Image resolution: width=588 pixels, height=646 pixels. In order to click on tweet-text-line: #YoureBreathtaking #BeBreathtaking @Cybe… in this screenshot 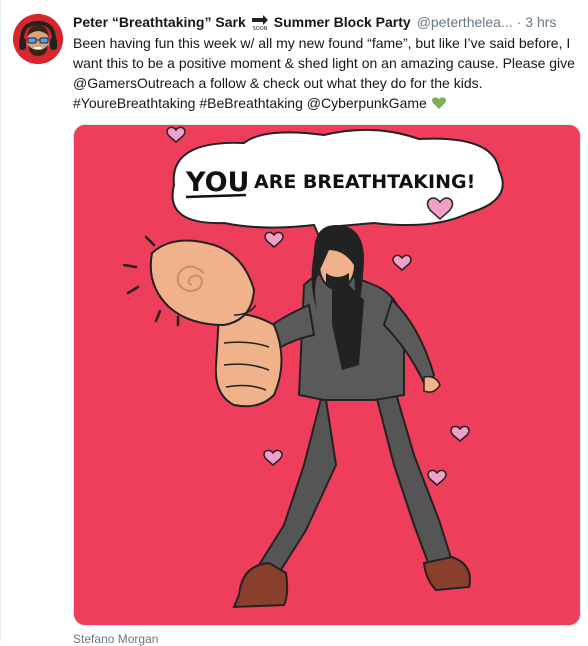, I will do `click(325, 103)`.